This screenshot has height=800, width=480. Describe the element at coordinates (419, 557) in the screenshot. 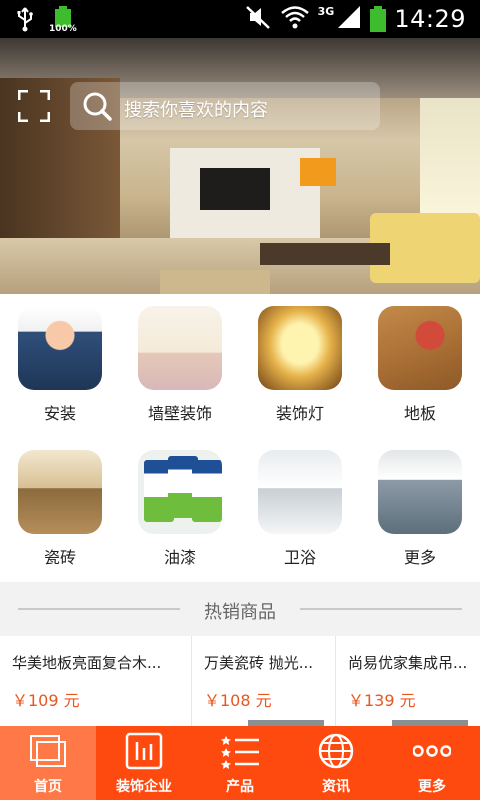

I see `category-label: 更多` at that location.